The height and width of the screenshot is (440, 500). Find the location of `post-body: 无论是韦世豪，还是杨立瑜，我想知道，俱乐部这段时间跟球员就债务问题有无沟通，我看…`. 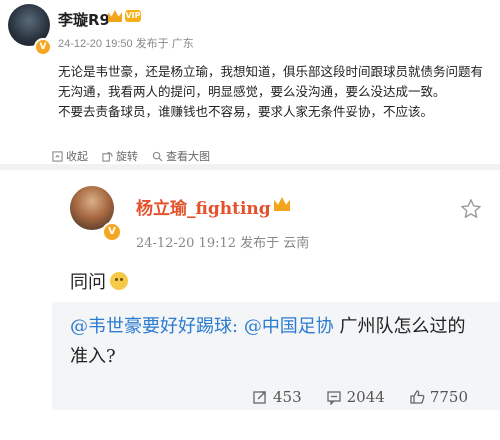

post-body: 无论是韦世豪，还是杨立瑜，我想知道，俱乐部这段时间跟球员就债务问题有无沟通，我看… is located at coordinates (273, 92).